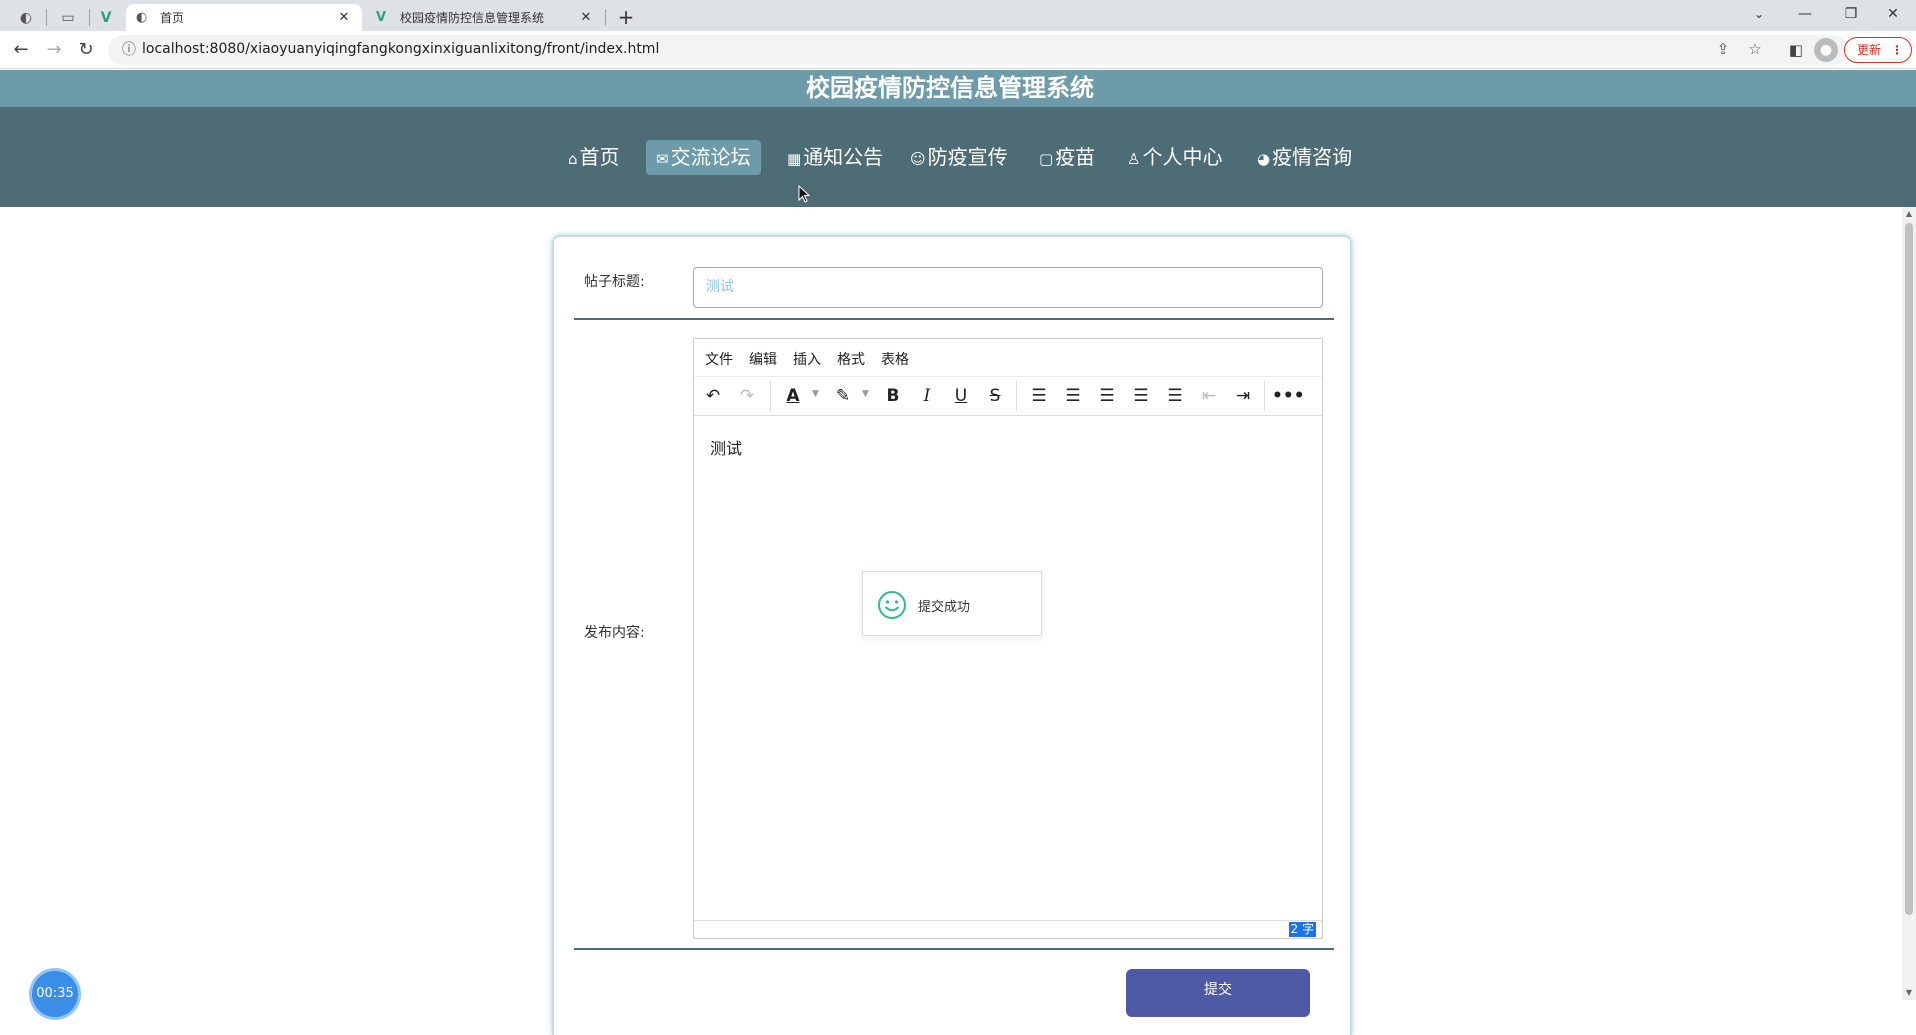  What do you see at coordinates (472, 18) in the screenshot?
I see `tab-title: 校园疫情防控信息管理系统` at bounding box center [472, 18].